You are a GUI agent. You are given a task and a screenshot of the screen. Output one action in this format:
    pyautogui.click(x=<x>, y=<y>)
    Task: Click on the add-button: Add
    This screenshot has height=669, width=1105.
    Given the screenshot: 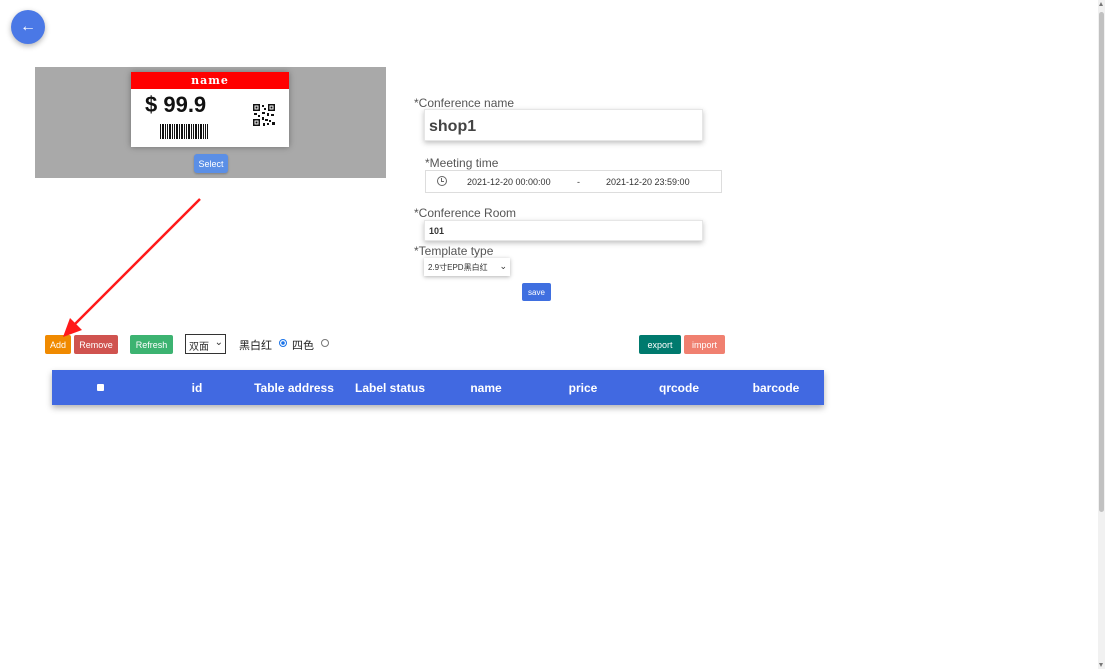 What is the action you would take?
    pyautogui.click(x=58, y=344)
    